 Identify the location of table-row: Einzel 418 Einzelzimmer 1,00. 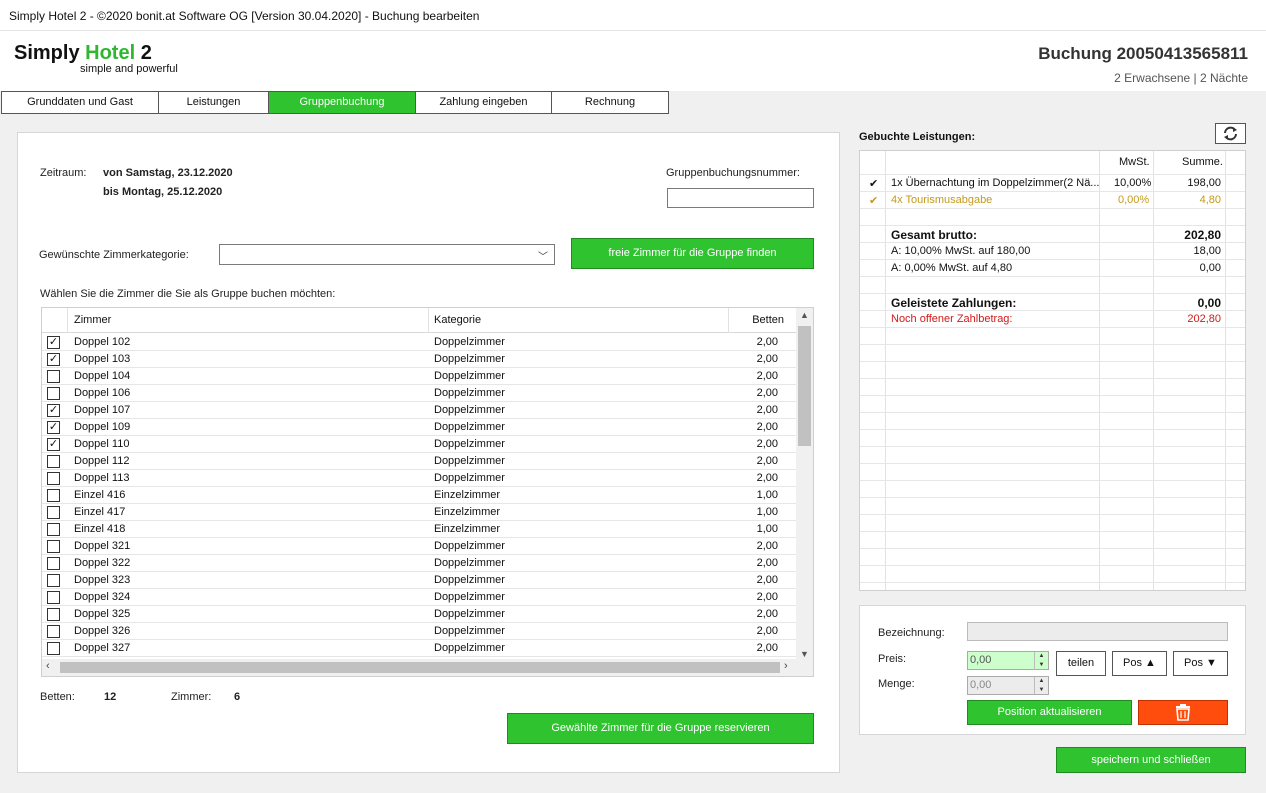
(420, 529).